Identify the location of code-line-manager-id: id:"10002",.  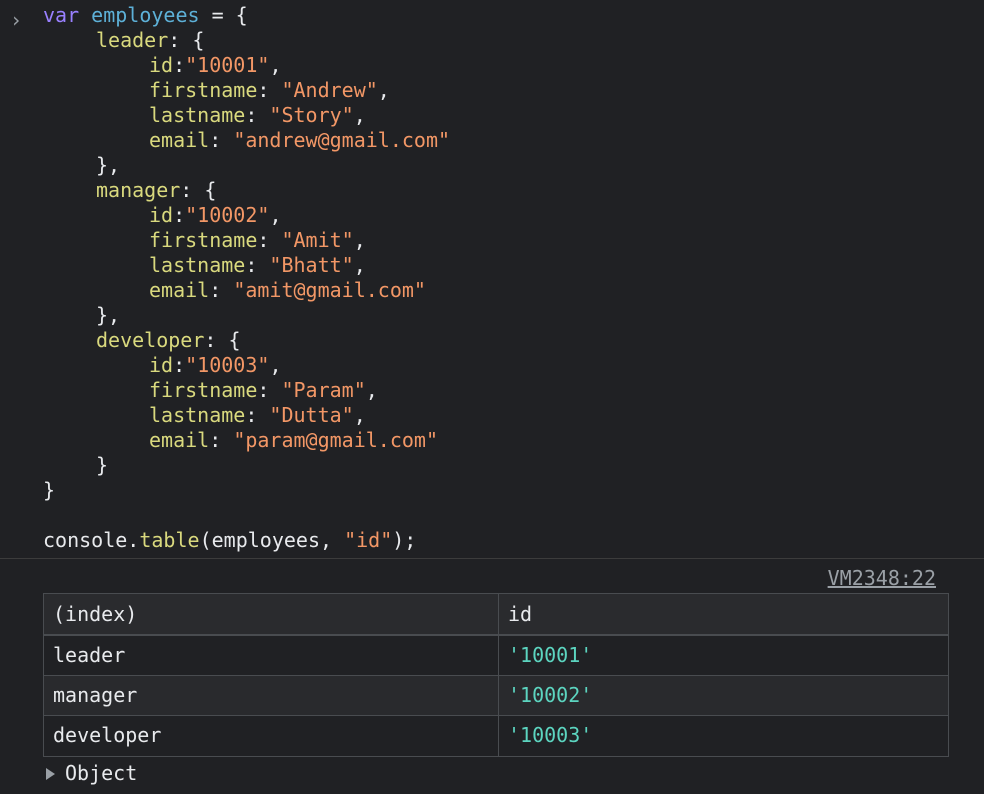
(215, 215).